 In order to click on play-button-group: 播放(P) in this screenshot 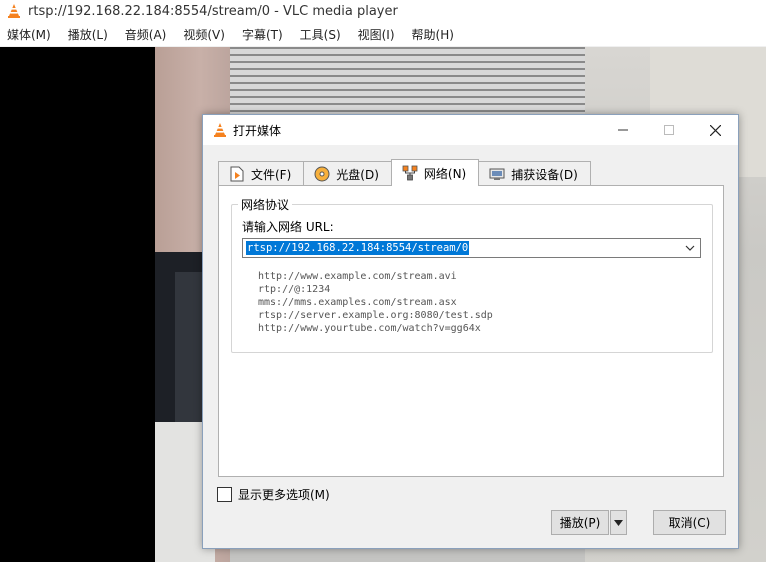, I will do `click(589, 522)`.